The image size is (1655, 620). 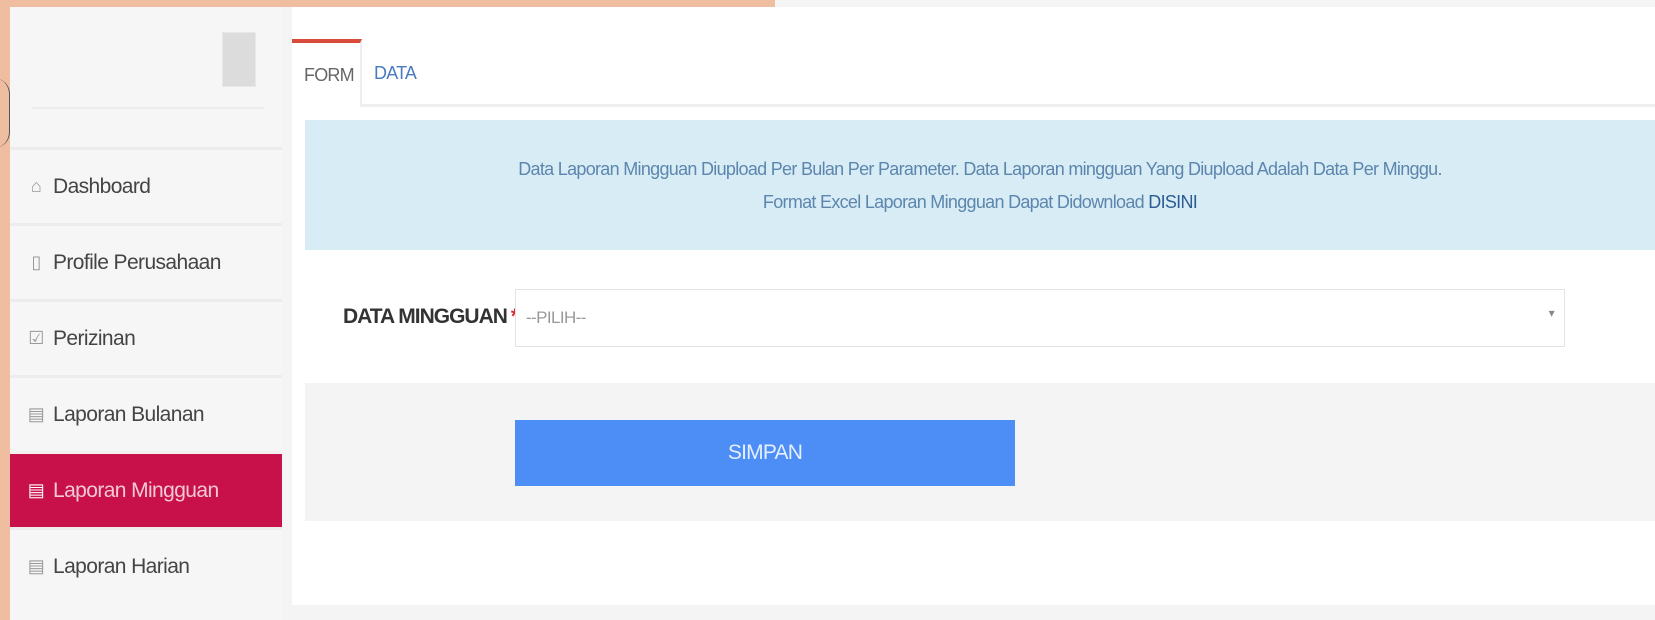 I want to click on frame-top, so click(x=387, y=3).